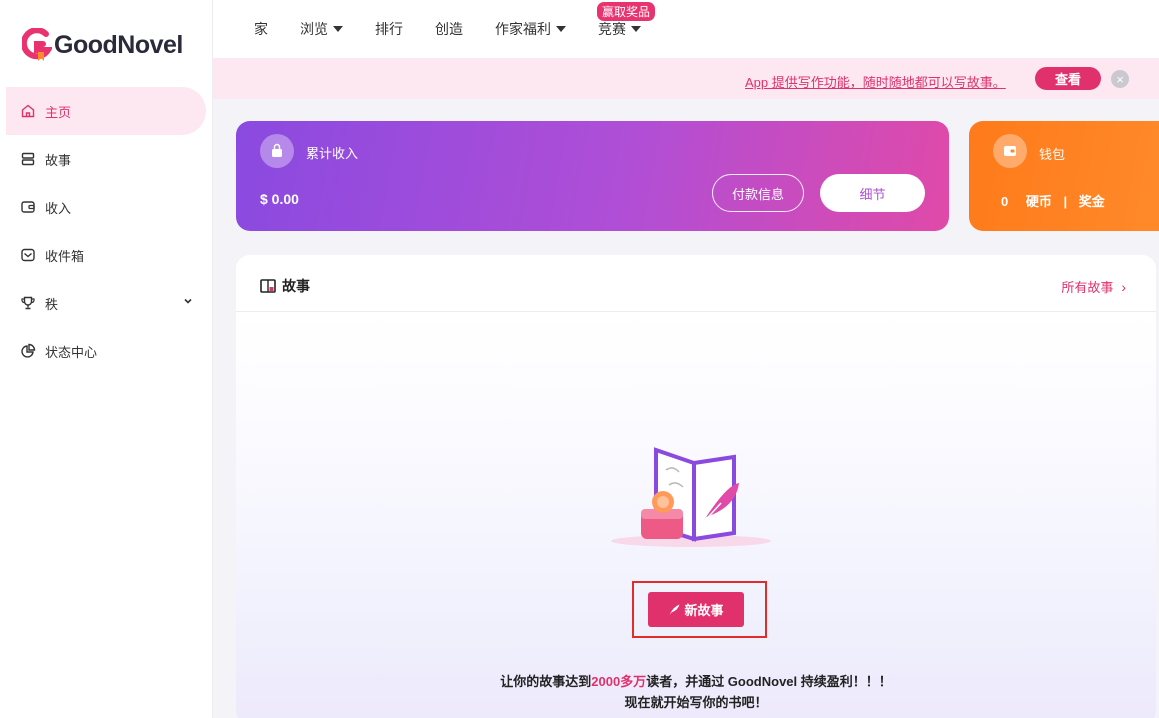 The height and width of the screenshot is (718, 1159). What do you see at coordinates (691, 497) in the screenshot?
I see `empty-book-illustration` at bounding box center [691, 497].